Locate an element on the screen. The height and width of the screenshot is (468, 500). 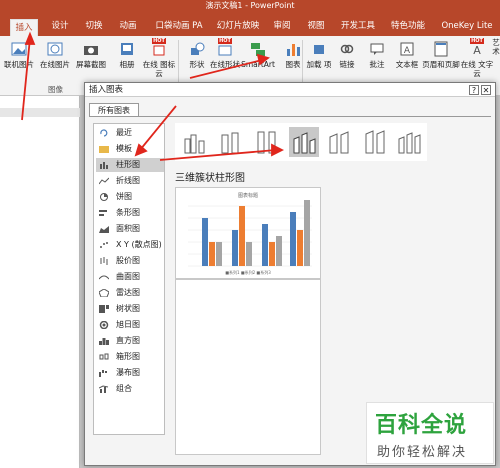
link-icon is located at coordinates (347, 49).